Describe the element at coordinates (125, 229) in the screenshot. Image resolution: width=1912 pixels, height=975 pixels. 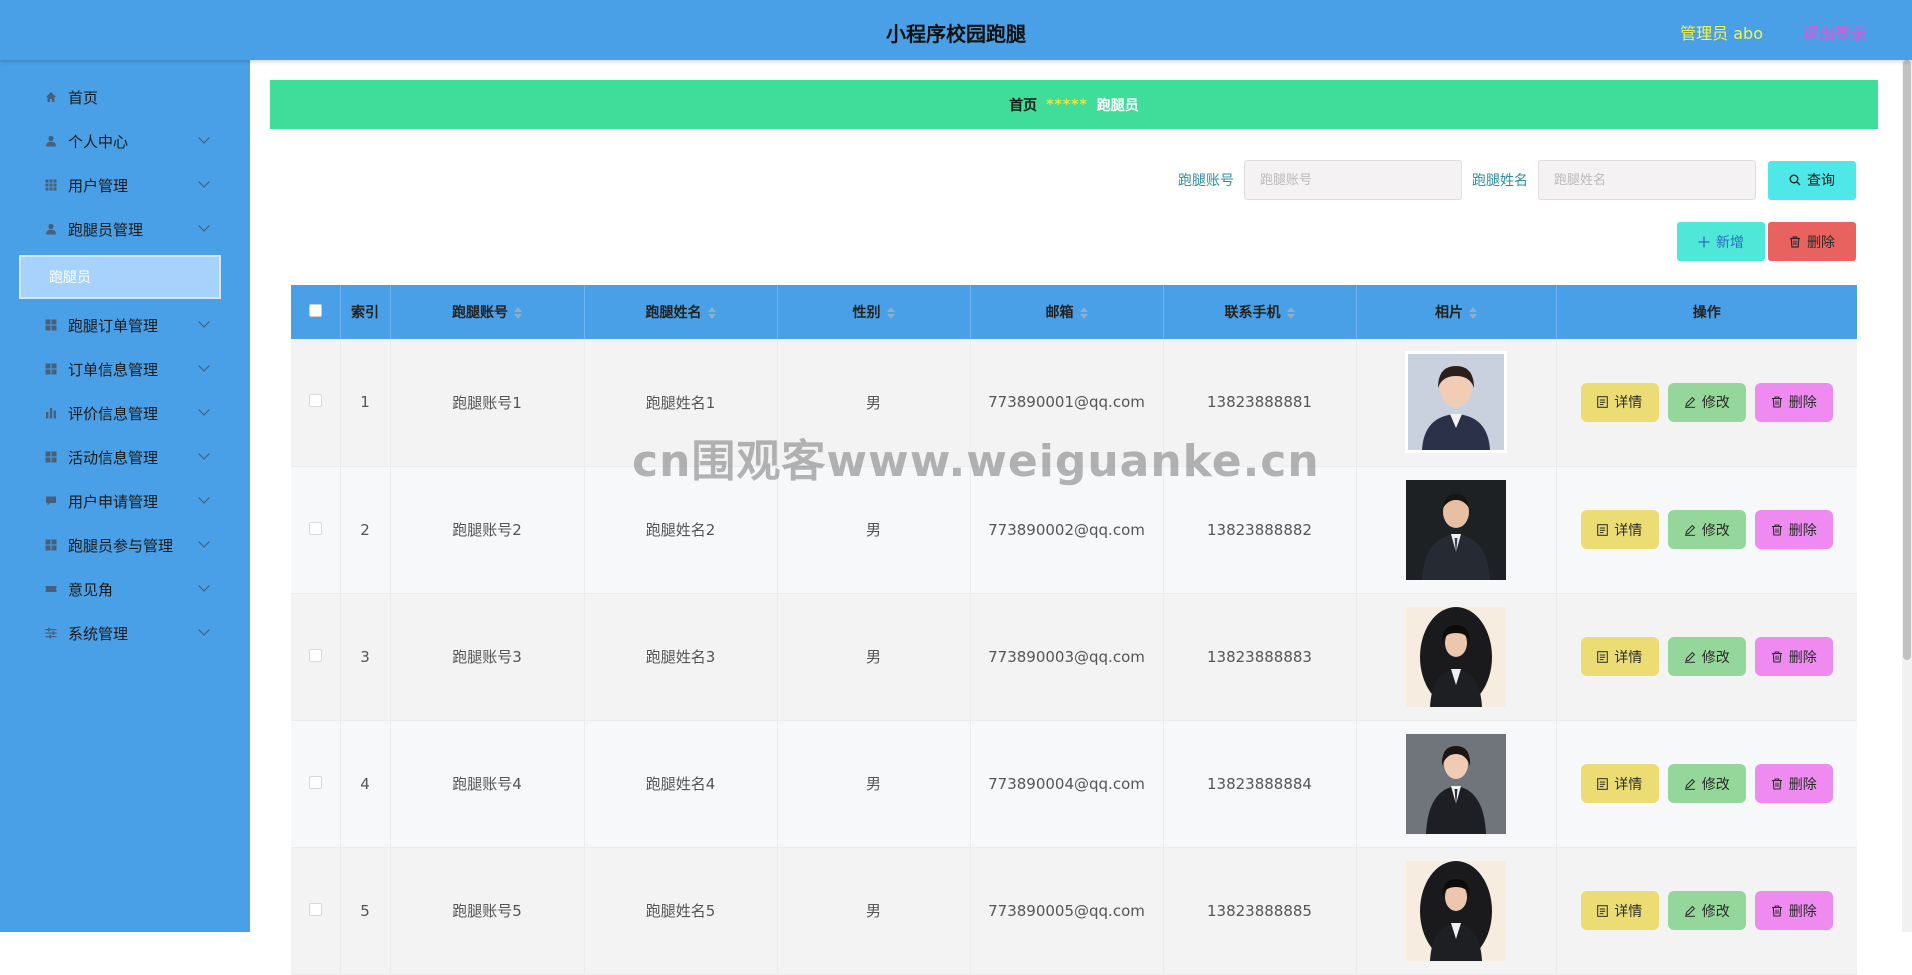
I see `sidebar-item-runner-manage: 跑腿员管理` at that location.